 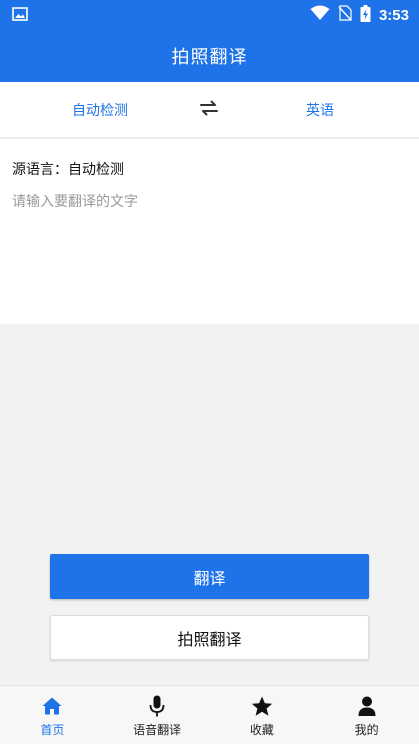 What do you see at coordinates (320, 15) in the screenshot?
I see `wifi-icon` at bounding box center [320, 15].